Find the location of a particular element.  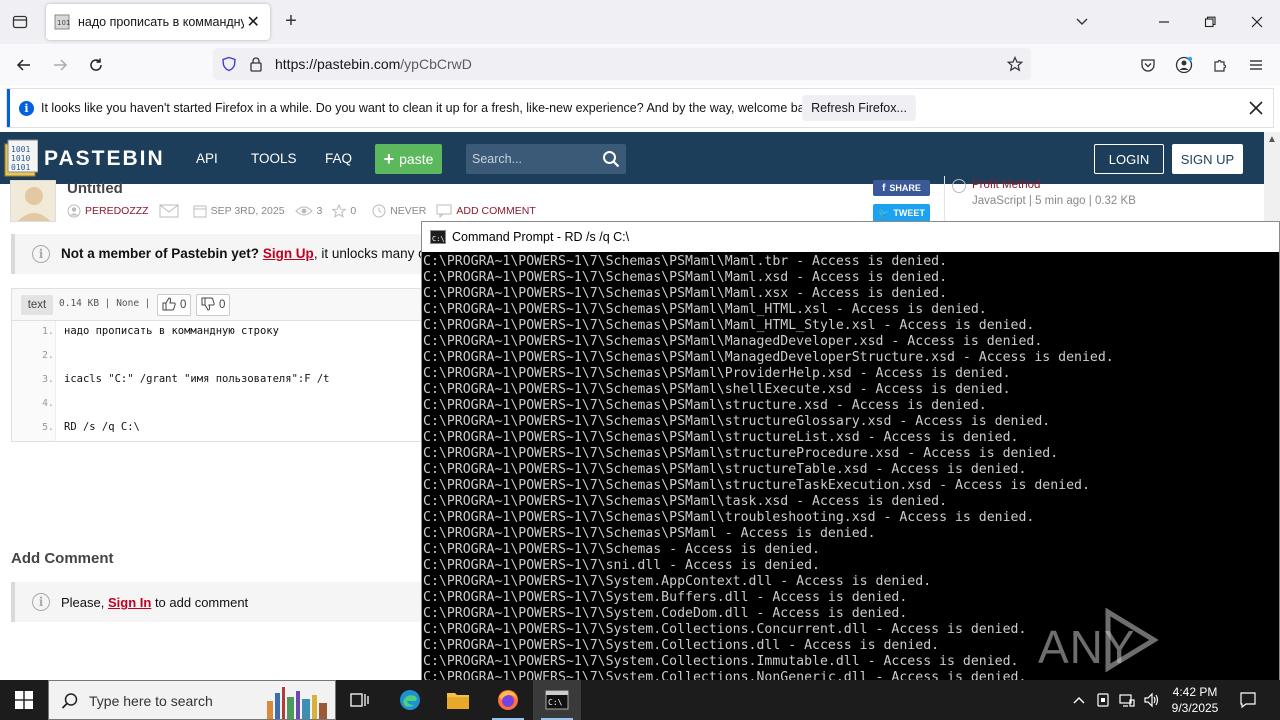

taskbar-search-box: Type here to search is located at coordinates (192, 700).